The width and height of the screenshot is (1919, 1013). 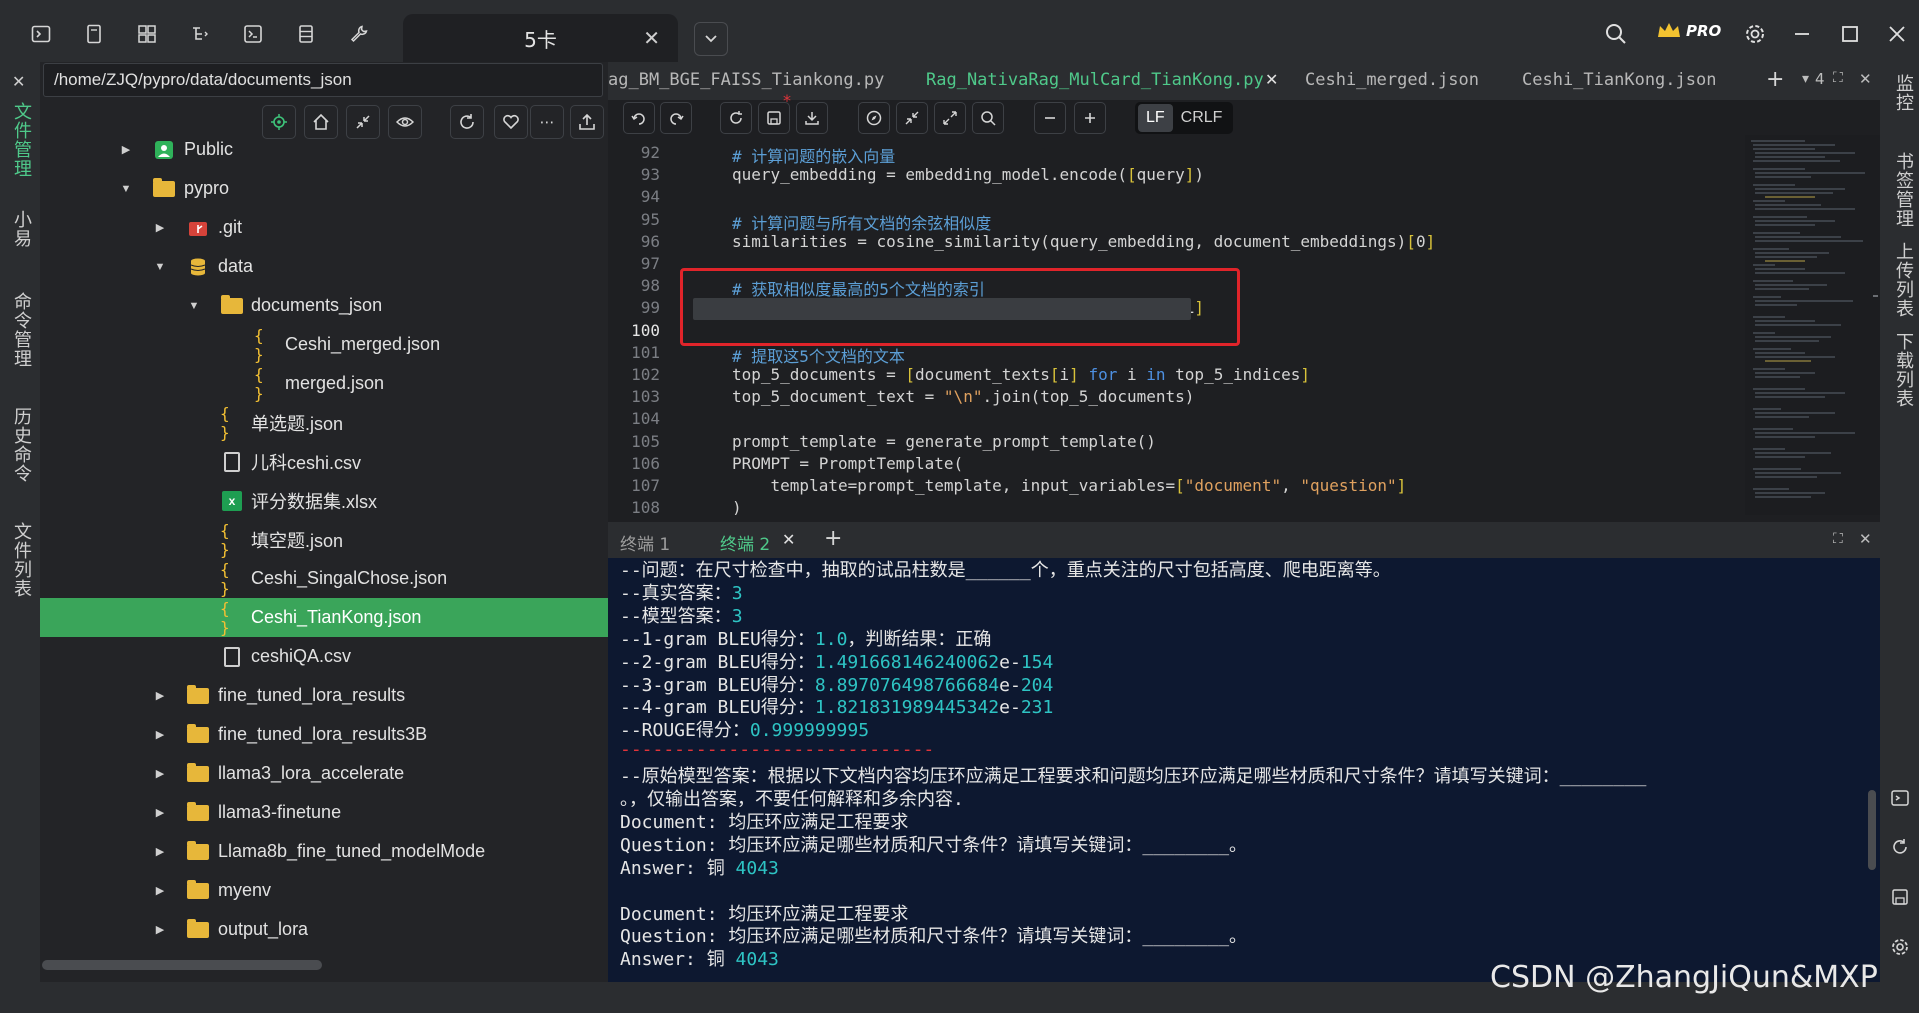 What do you see at coordinates (182, 965) in the screenshot?
I see `file-panel-scrollbar` at bounding box center [182, 965].